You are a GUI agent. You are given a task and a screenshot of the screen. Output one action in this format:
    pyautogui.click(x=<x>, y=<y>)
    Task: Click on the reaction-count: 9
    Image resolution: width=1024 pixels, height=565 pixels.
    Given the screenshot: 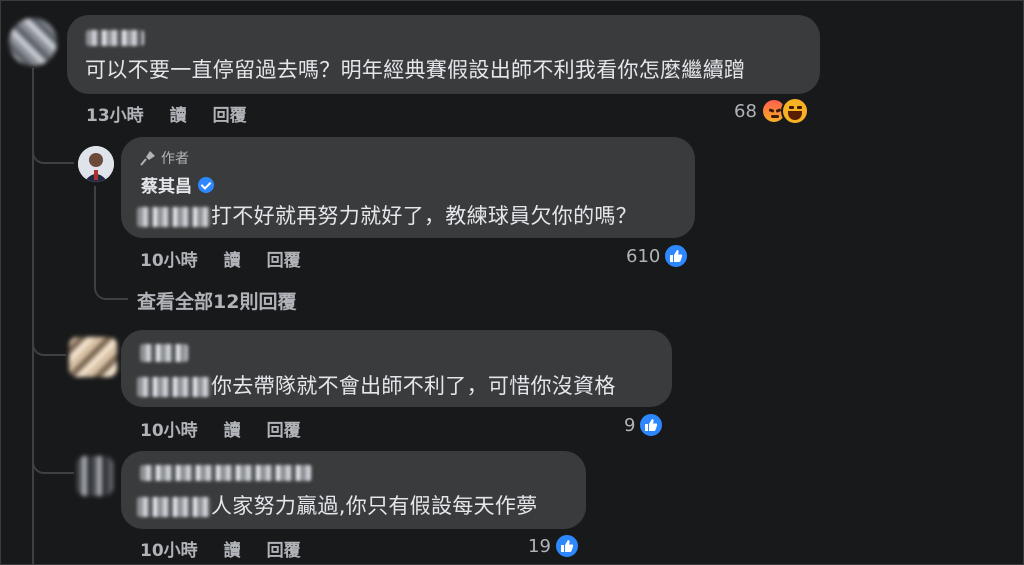 What is the action you would take?
    pyautogui.click(x=630, y=425)
    